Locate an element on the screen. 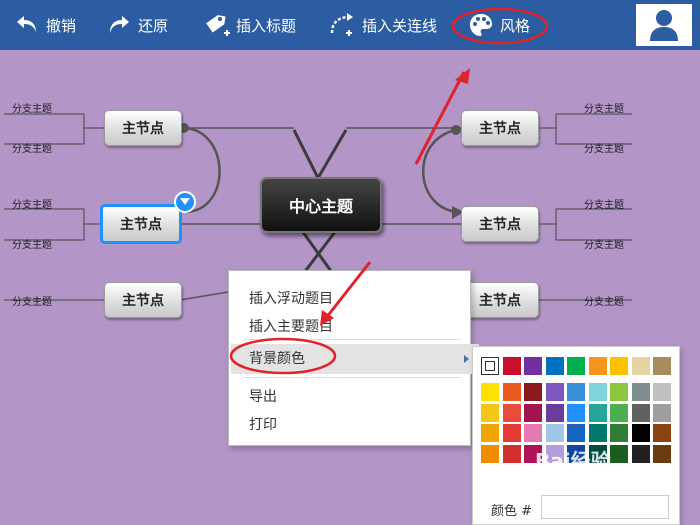  insert-title-button: 插入标题 is located at coordinates (249, 25).